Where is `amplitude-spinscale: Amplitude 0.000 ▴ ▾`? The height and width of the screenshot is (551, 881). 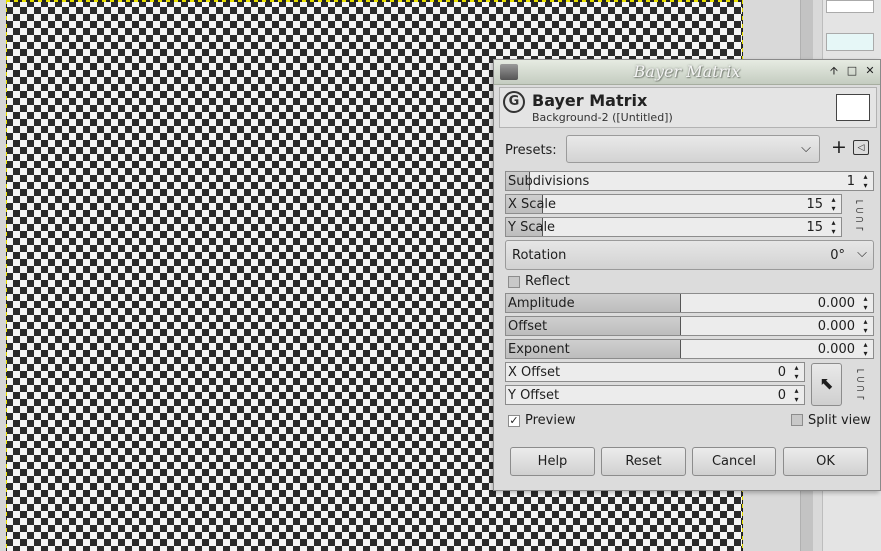
amplitude-spinscale: Amplitude 0.000 ▴ ▾ is located at coordinates (689, 303).